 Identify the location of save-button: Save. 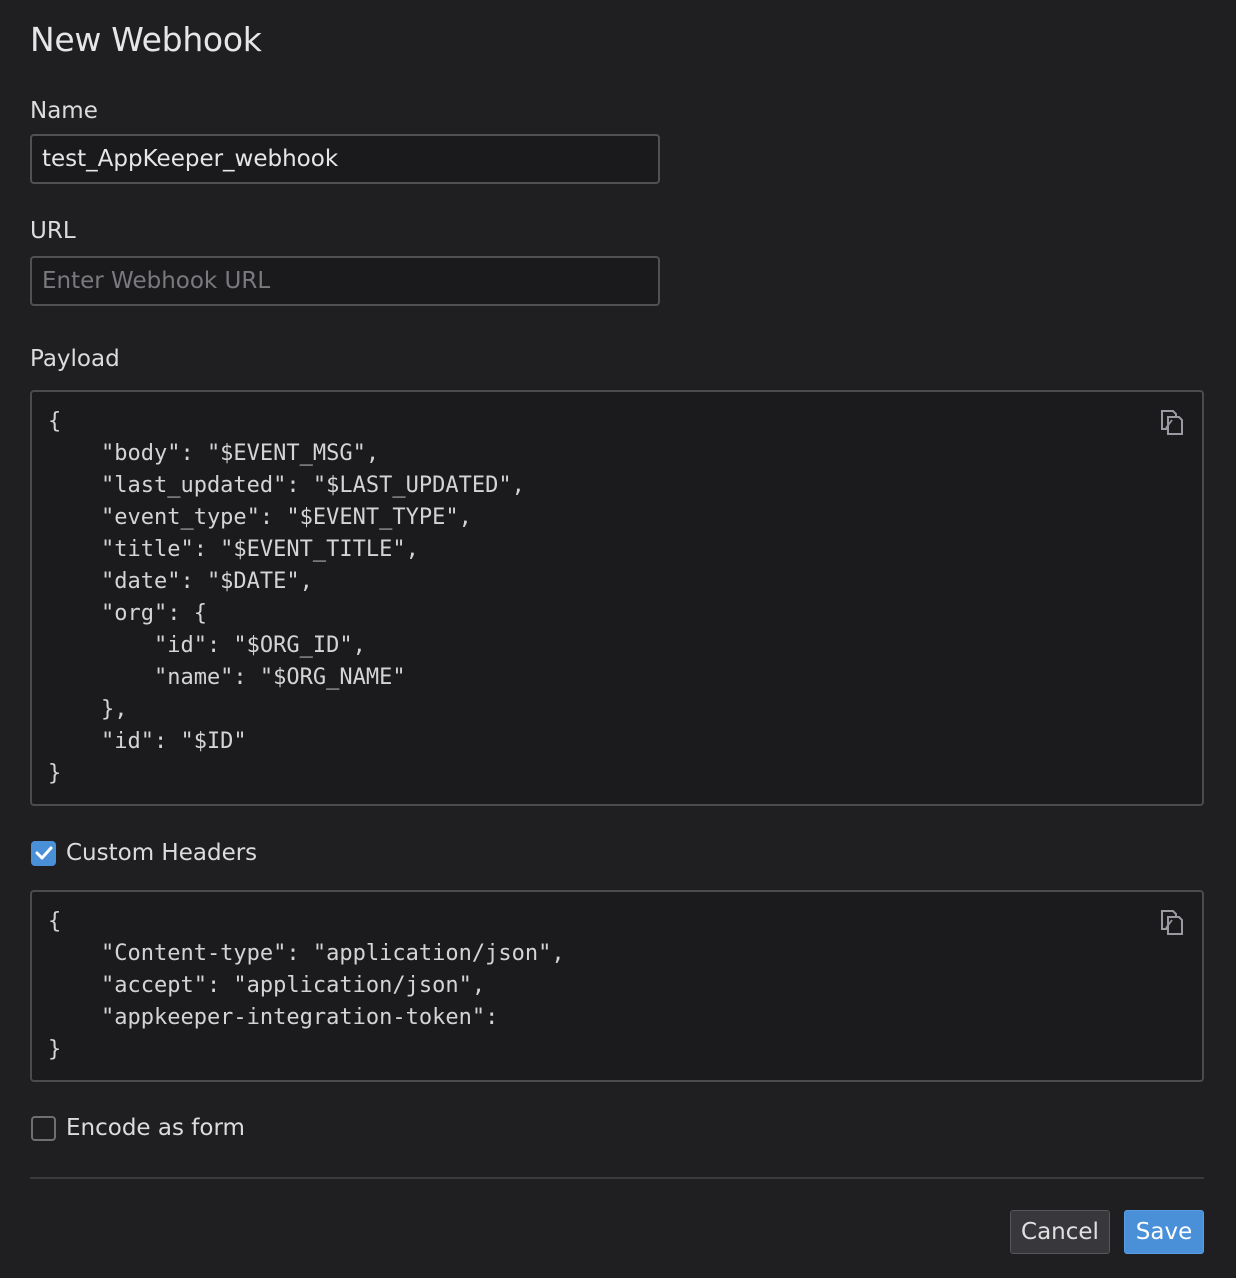
(1164, 1232).